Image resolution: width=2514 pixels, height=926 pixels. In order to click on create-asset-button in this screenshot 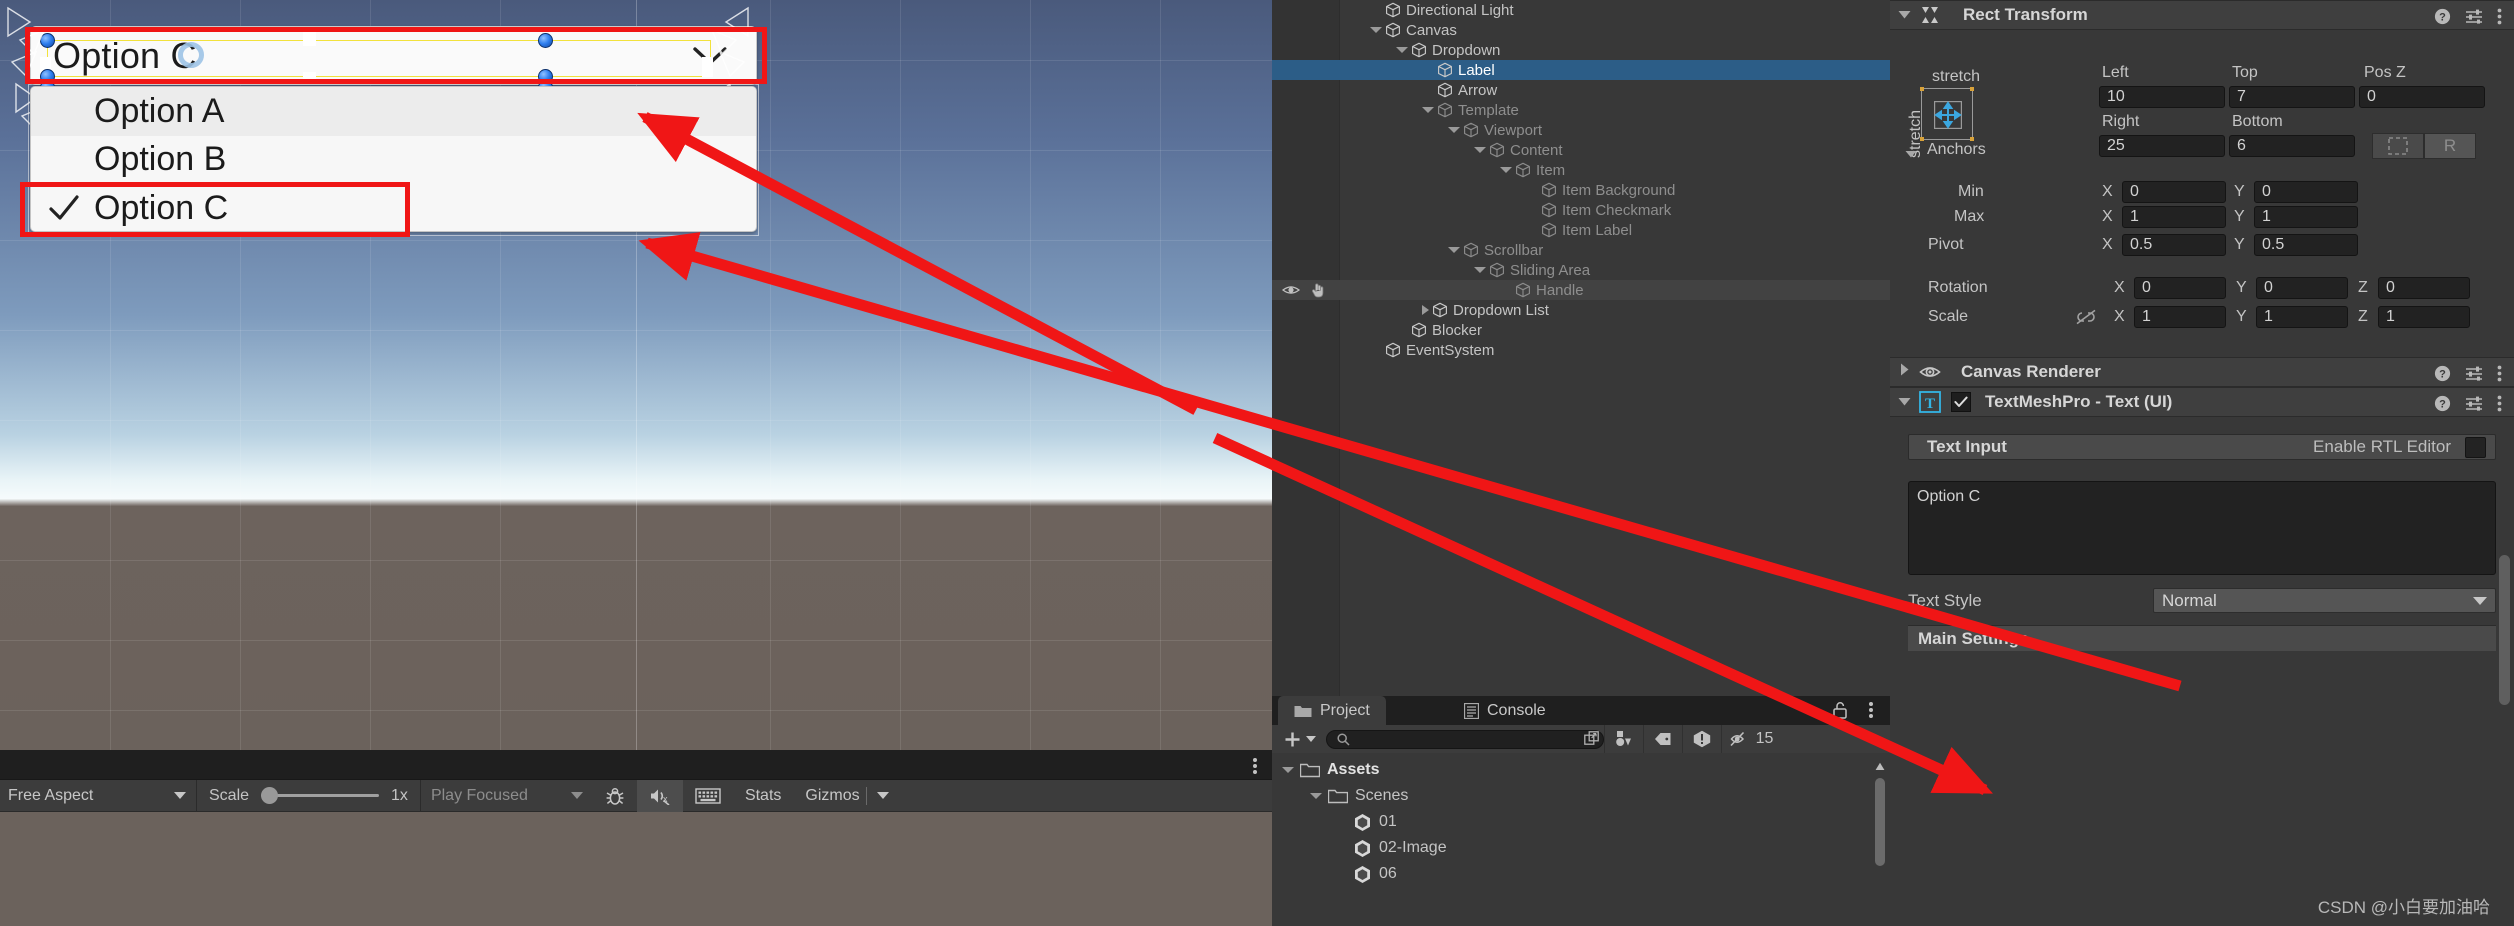, I will do `click(1299, 739)`.